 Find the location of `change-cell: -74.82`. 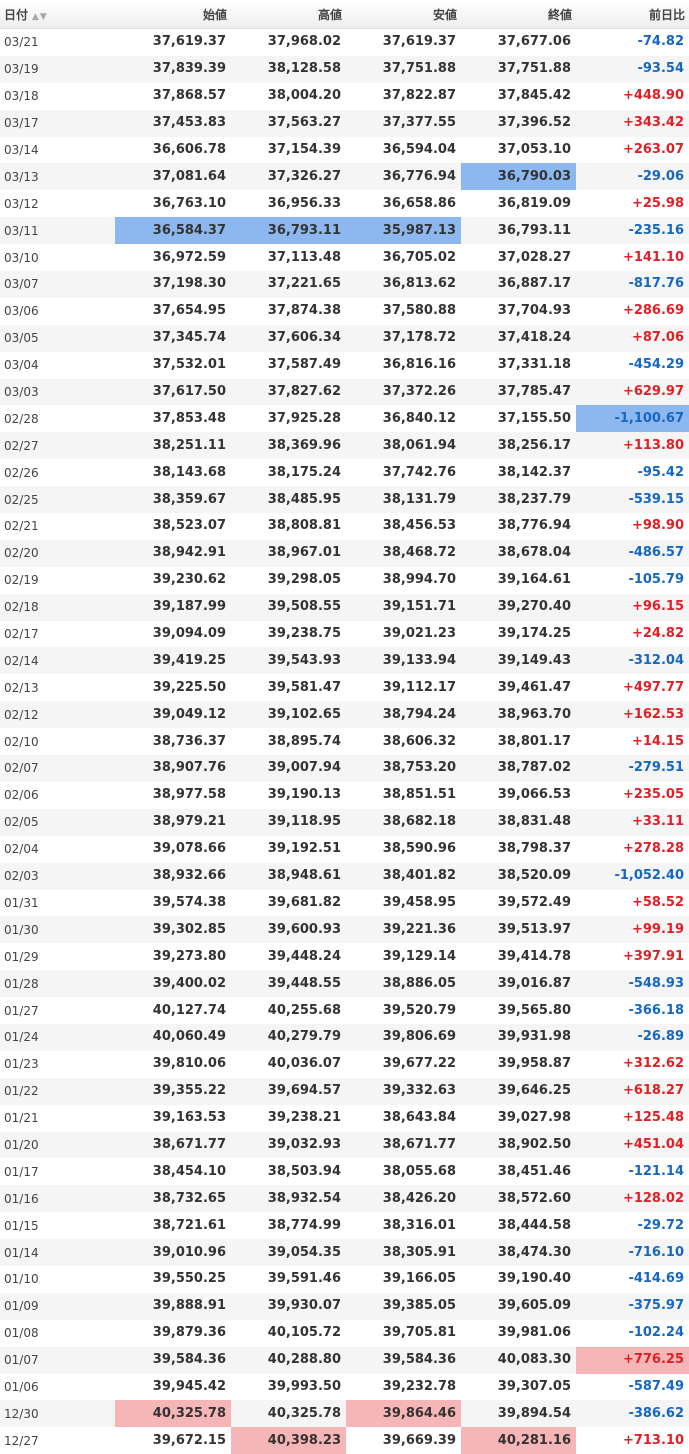

change-cell: -74.82 is located at coordinates (632, 42).